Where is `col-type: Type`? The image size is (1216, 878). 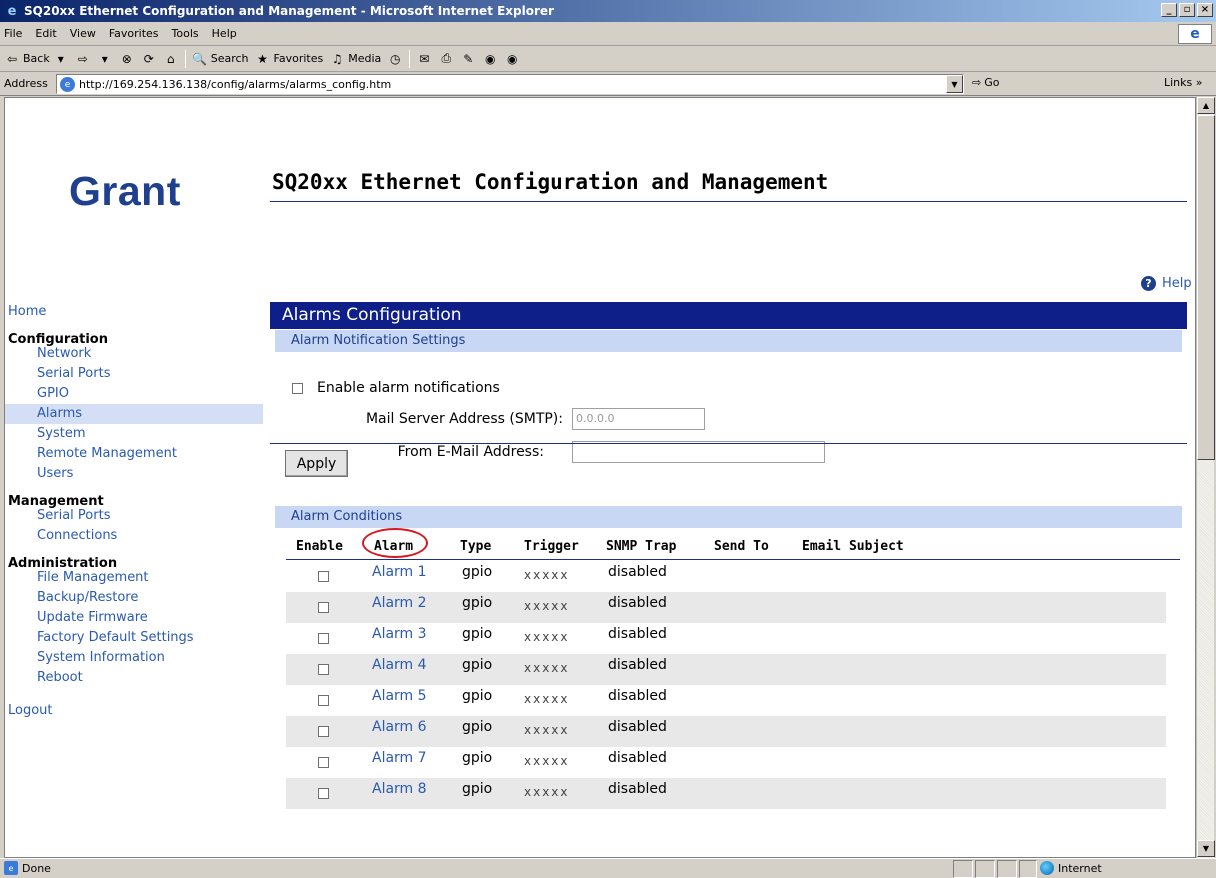
col-type: Type is located at coordinates (476, 546).